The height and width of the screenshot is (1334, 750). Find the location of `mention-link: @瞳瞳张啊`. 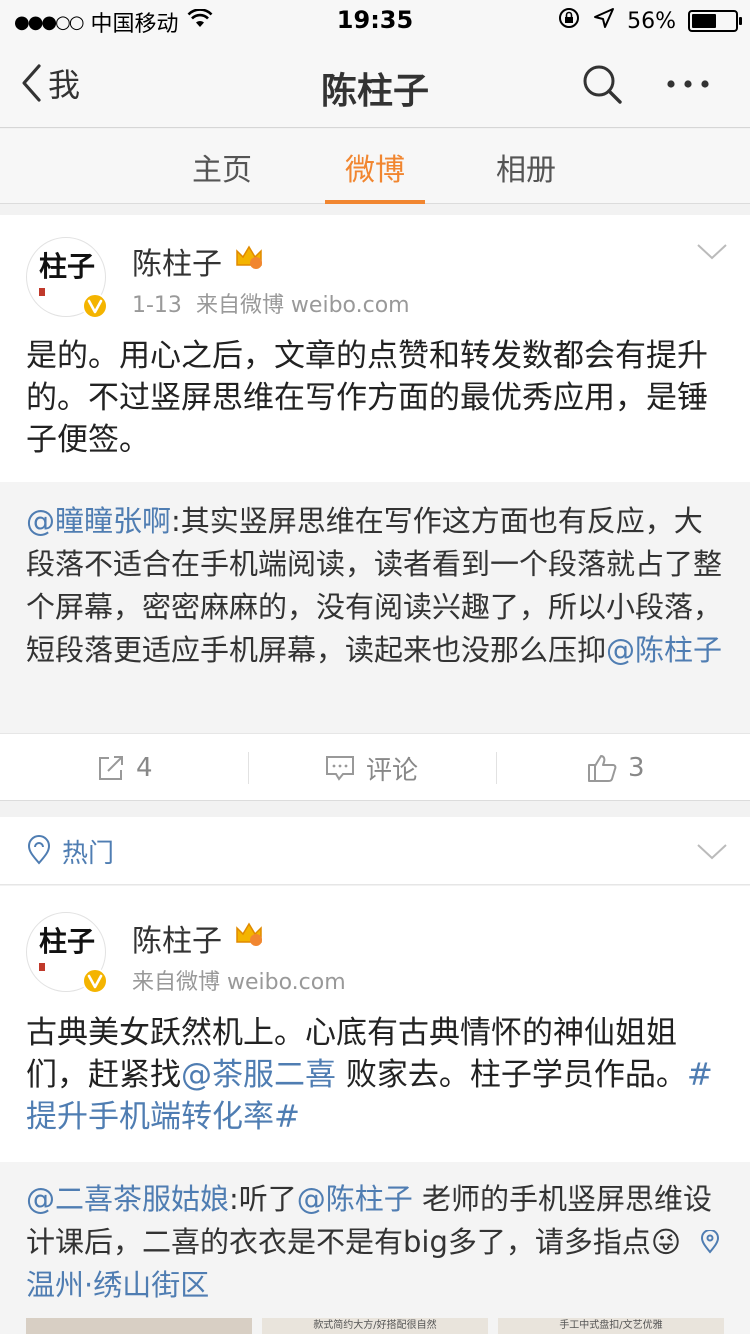

mention-link: @瞳瞳张啊 is located at coordinates (98, 521).